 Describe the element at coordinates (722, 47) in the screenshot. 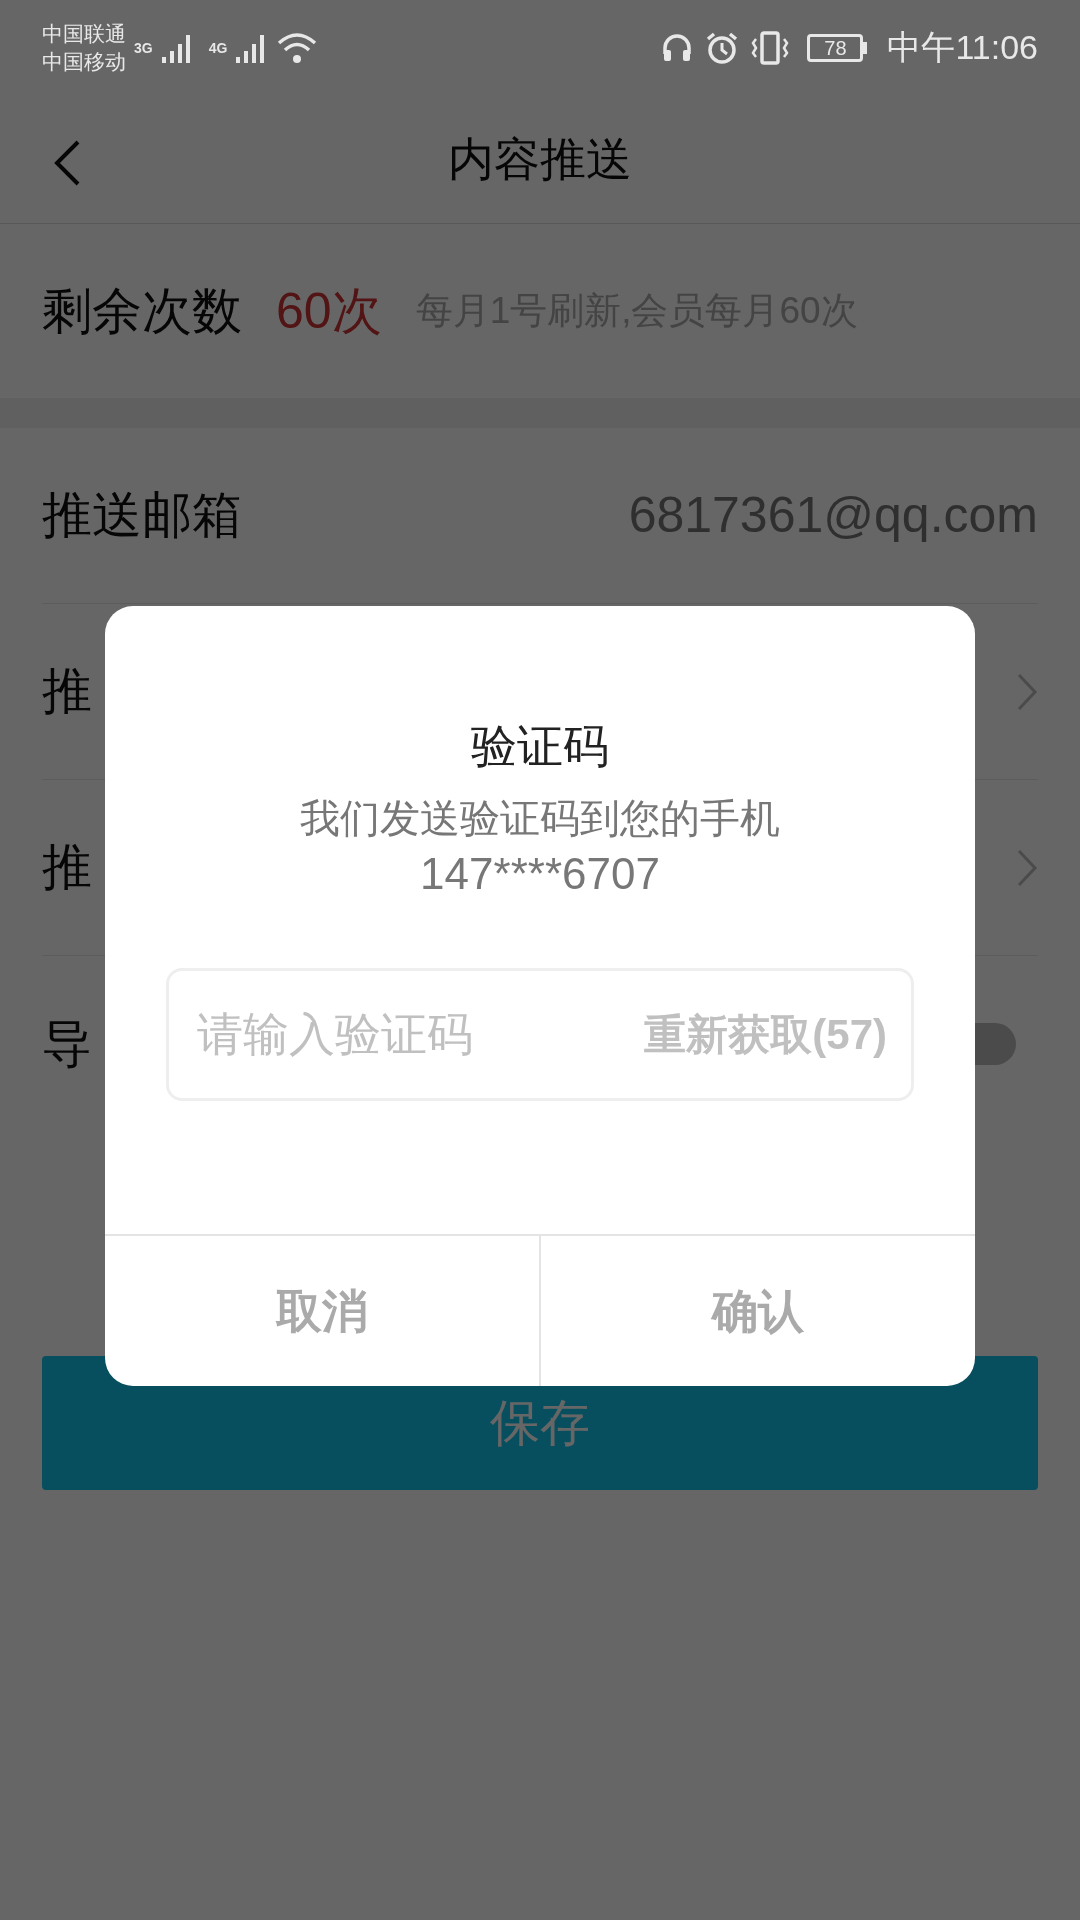

I see `alarm-icon` at that location.